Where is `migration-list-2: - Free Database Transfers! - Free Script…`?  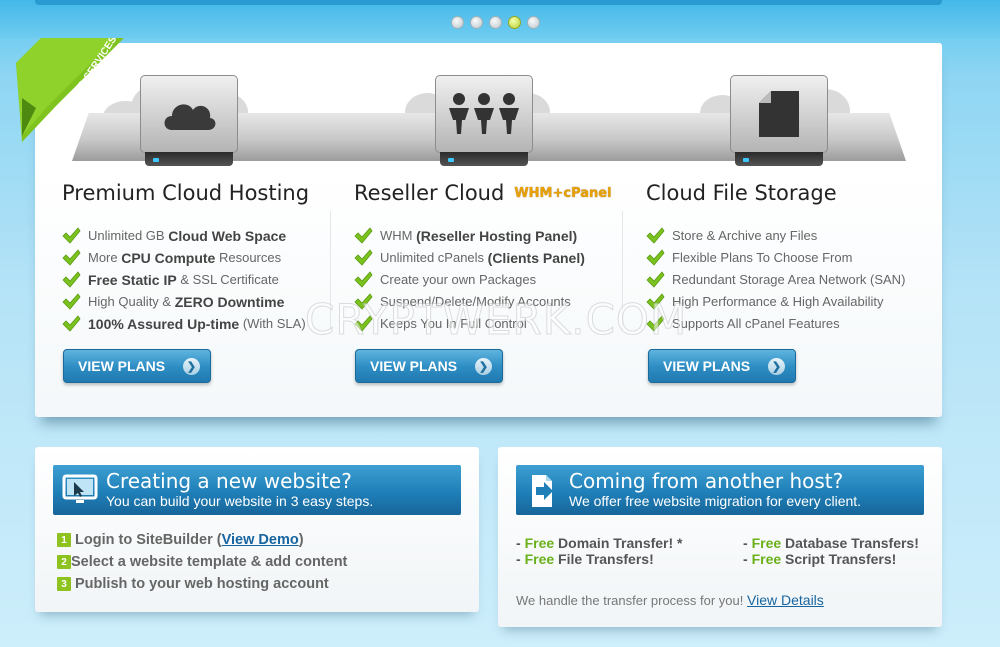
migration-list-2: - Free Database Transfers! - Free Script… is located at coordinates (833, 551).